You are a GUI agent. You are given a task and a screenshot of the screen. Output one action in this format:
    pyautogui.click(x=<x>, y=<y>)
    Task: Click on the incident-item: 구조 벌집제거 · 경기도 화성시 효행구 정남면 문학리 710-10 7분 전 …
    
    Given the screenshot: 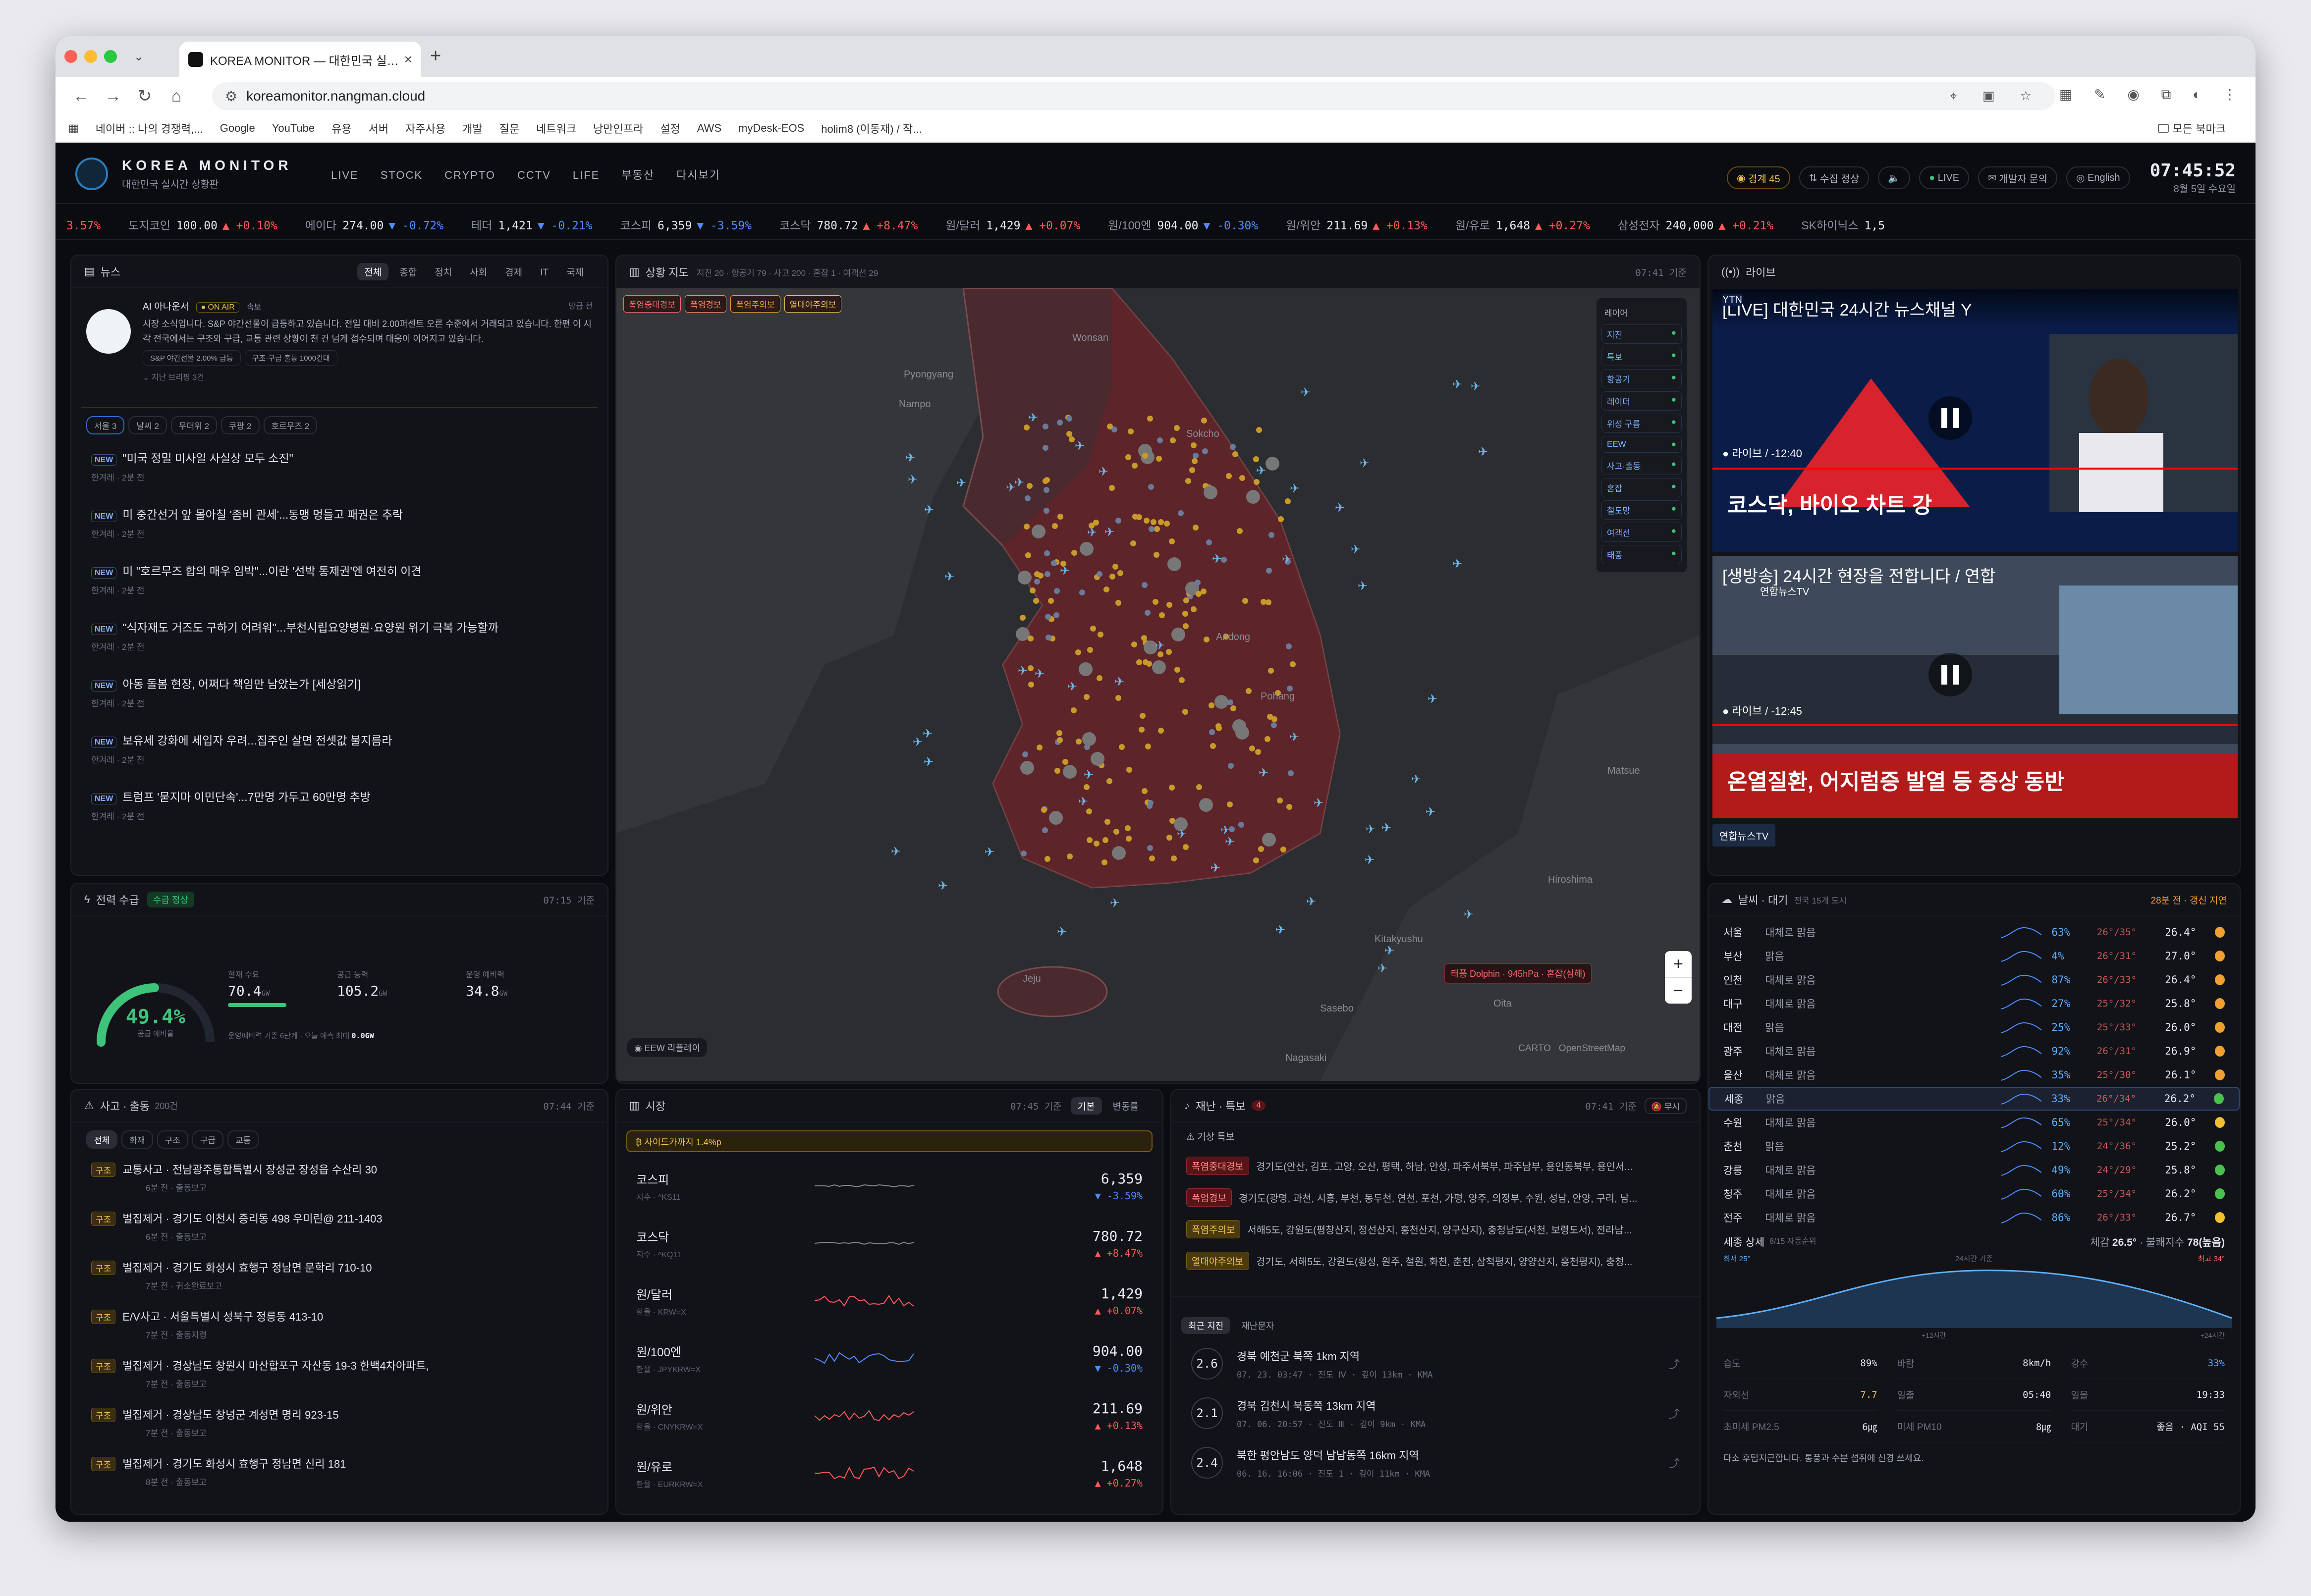 What is the action you would take?
    pyautogui.click(x=339, y=1274)
    